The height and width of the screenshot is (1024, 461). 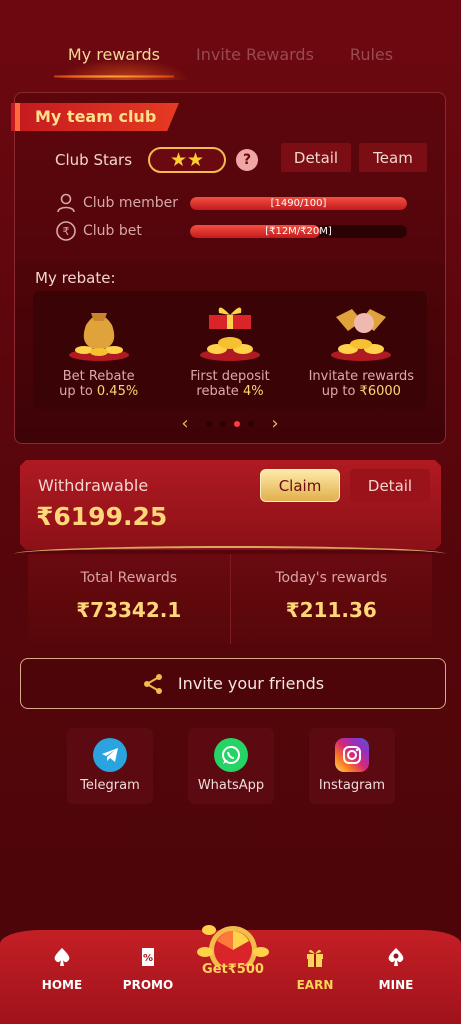 I want to click on pager-dot-active, so click(x=237, y=423).